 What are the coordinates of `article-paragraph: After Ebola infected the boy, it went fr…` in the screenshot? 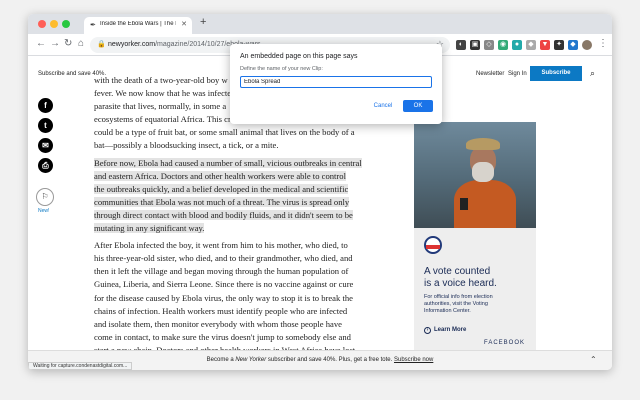 It's located at (224, 297).